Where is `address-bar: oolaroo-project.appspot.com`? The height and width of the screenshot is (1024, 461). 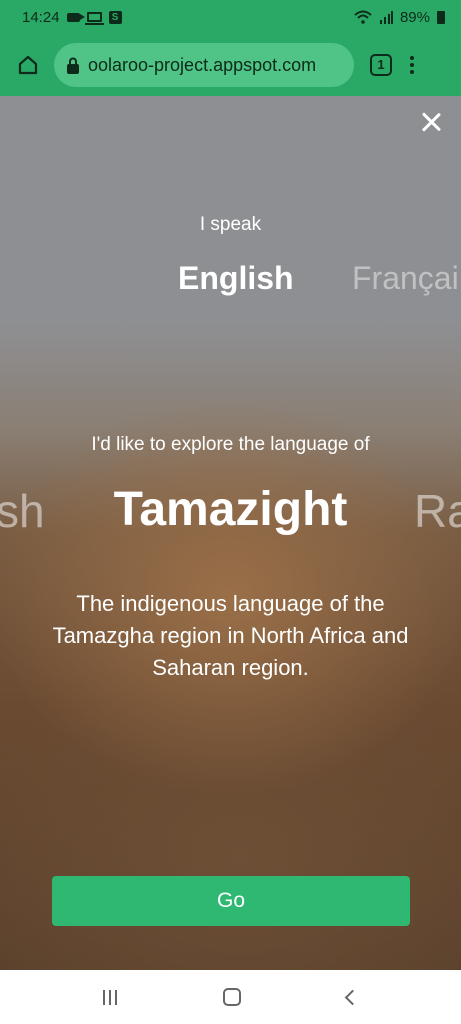
address-bar: oolaroo-project.appspot.com is located at coordinates (204, 65).